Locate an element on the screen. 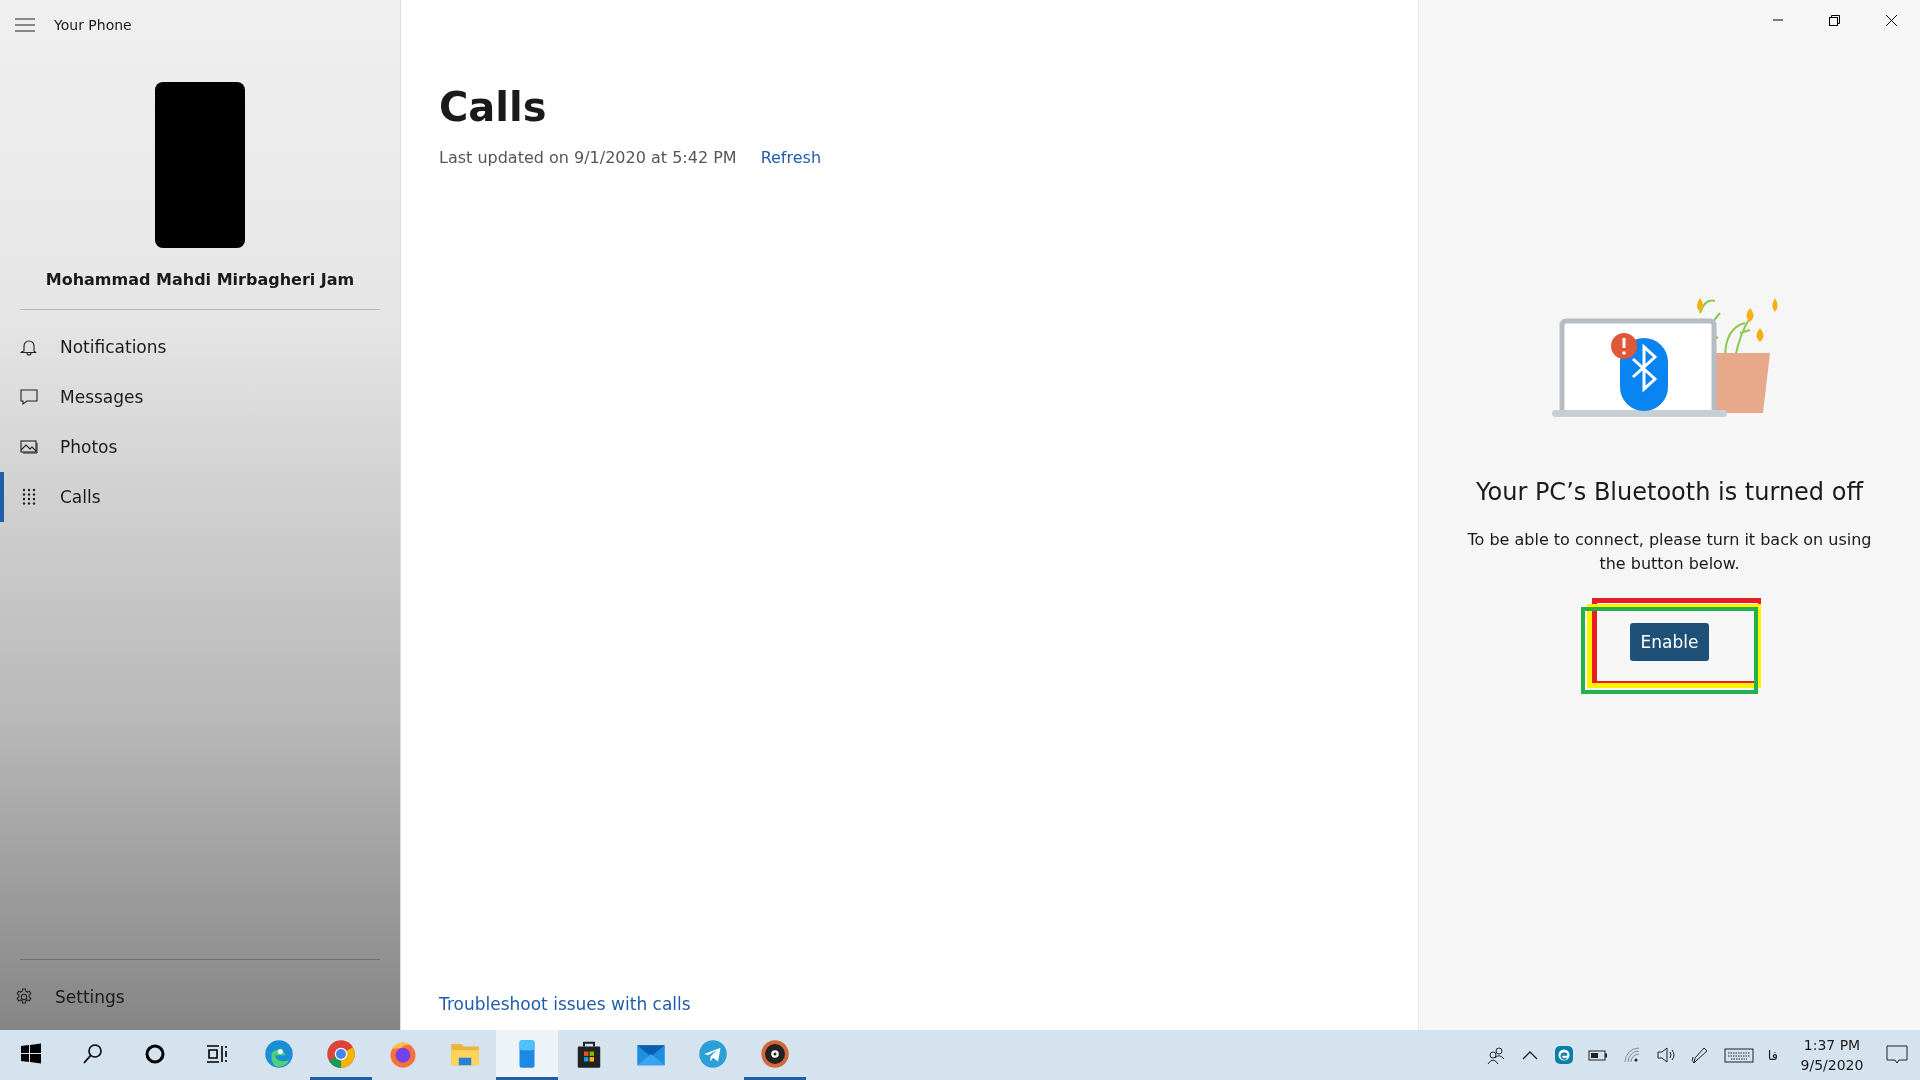 This screenshot has height=1080, width=1920. speaker-icon is located at coordinates (1665, 1055).